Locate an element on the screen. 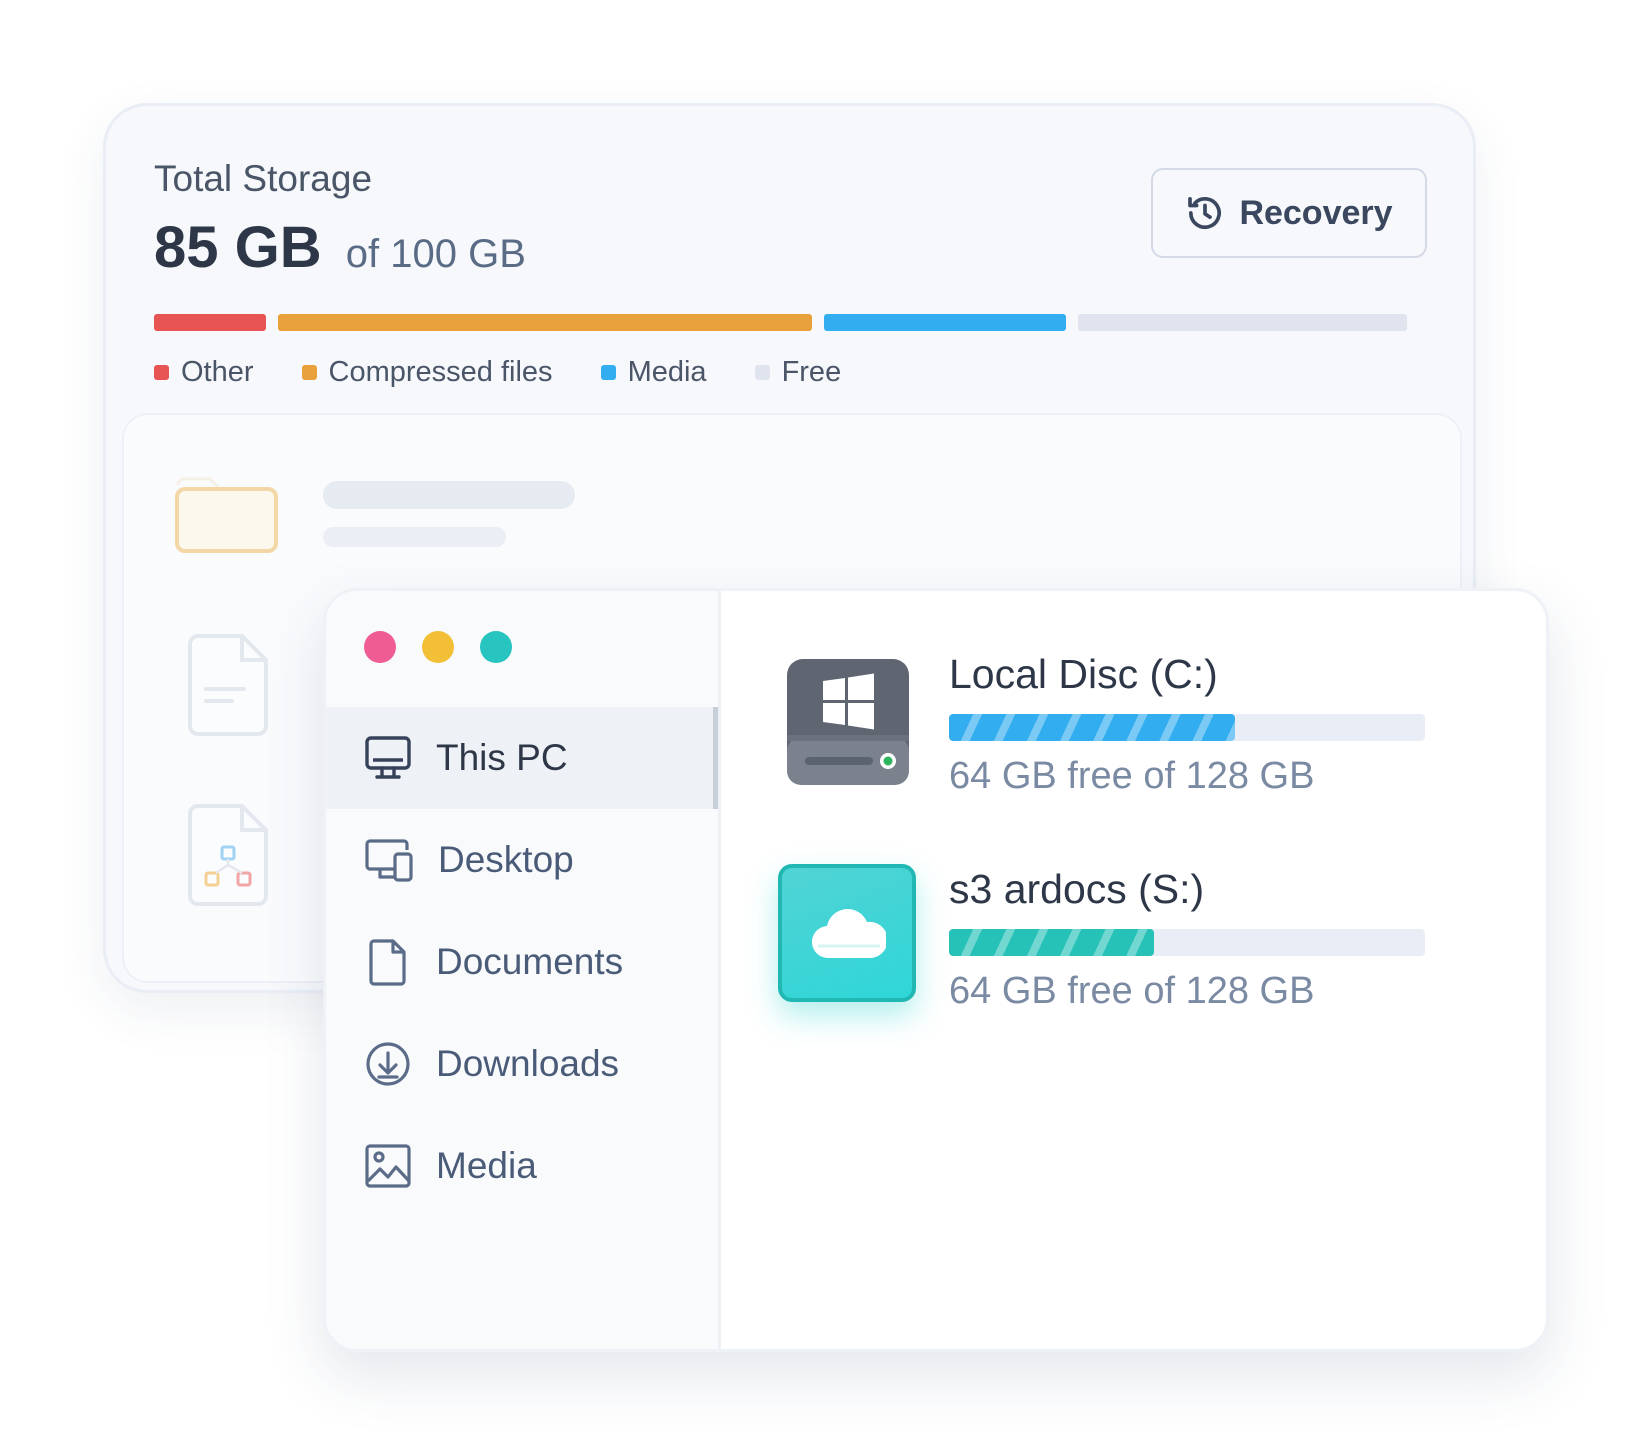 This screenshot has height=1452, width=1644. minimize-button is located at coordinates (438, 647).